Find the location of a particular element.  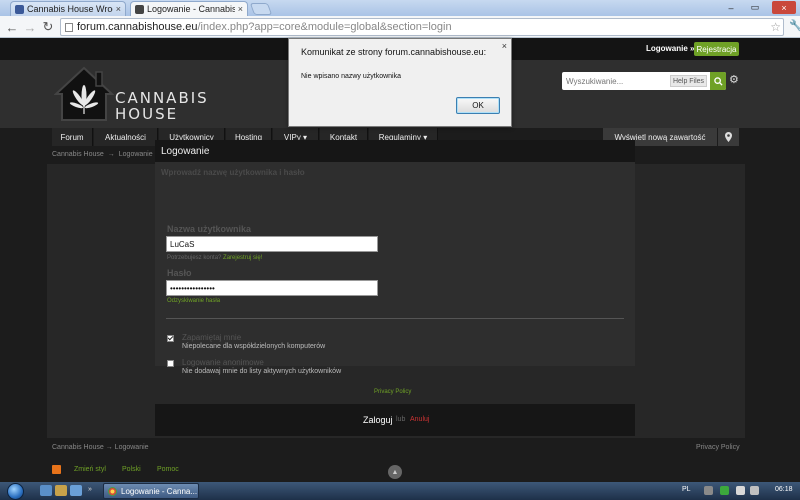

dialog-ok-button: OK is located at coordinates (478, 105).